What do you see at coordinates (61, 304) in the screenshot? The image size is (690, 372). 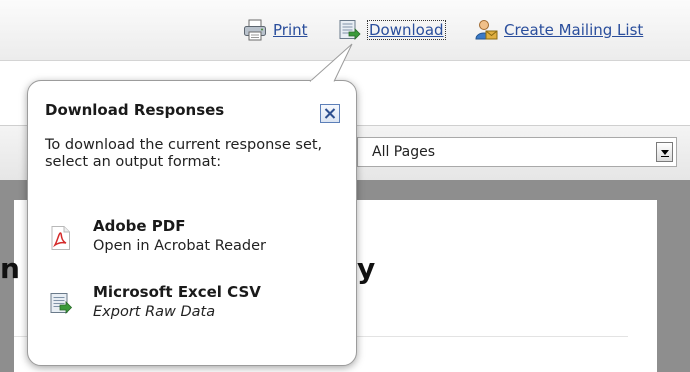 I see `excel-icon` at bounding box center [61, 304].